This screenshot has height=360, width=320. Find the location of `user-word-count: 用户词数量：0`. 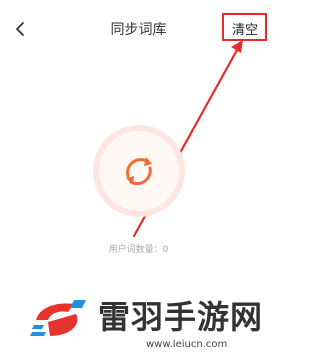

user-word-count: 用户词数量：0 is located at coordinates (138, 250).